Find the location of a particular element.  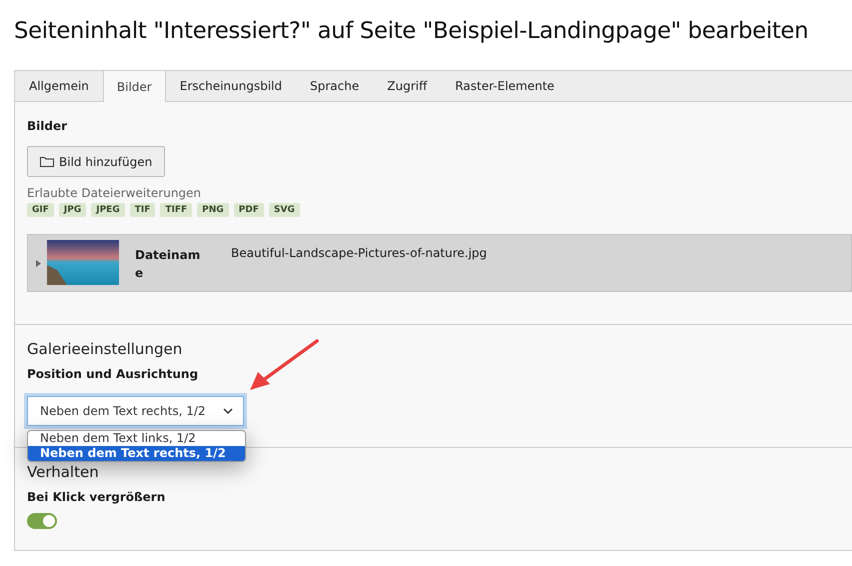

extension-tag: SVG is located at coordinates (284, 210).